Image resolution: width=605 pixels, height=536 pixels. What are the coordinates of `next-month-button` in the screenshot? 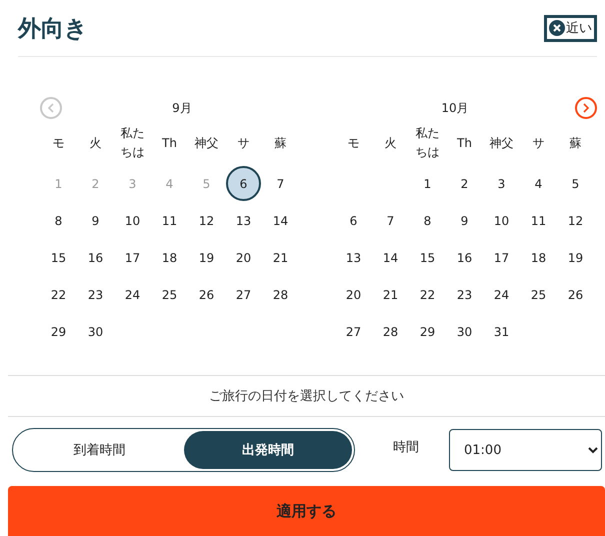 It's located at (586, 108).